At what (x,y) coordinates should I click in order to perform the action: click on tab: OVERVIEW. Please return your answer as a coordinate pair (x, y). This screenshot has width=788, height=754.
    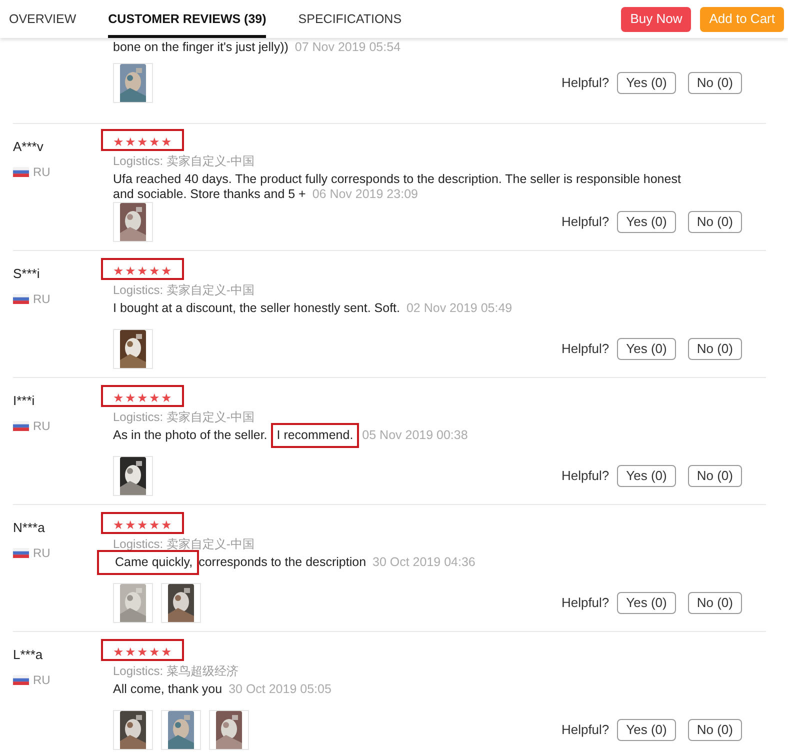
    Looking at the image, I should click on (42, 19).